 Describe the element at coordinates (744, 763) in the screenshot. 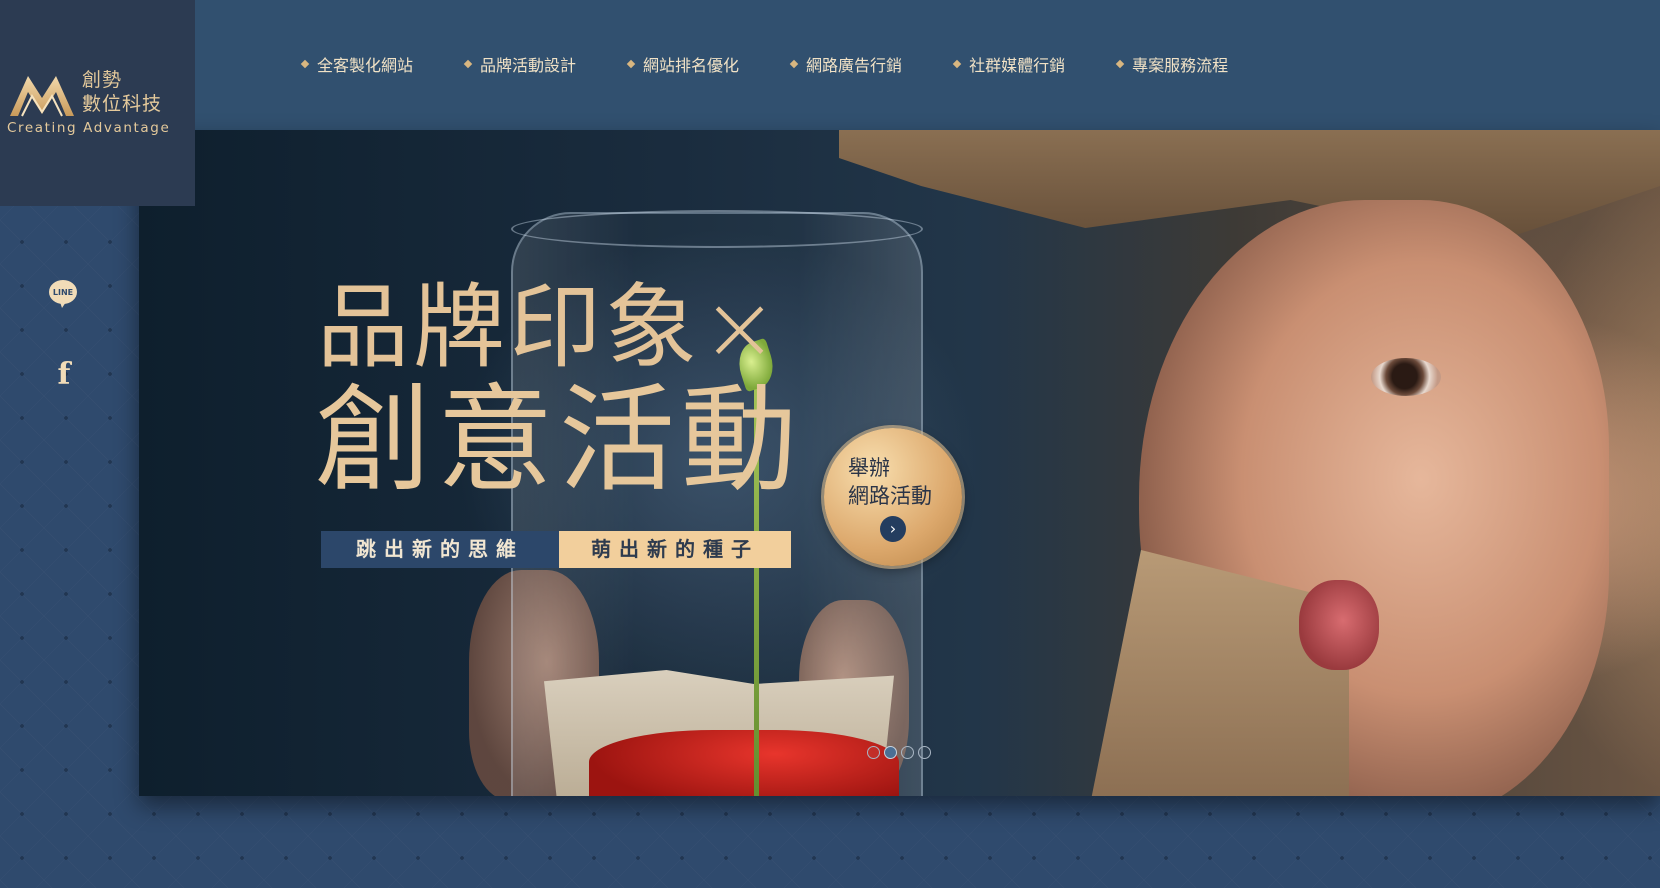

I see `hero-photo-red-cup` at that location.